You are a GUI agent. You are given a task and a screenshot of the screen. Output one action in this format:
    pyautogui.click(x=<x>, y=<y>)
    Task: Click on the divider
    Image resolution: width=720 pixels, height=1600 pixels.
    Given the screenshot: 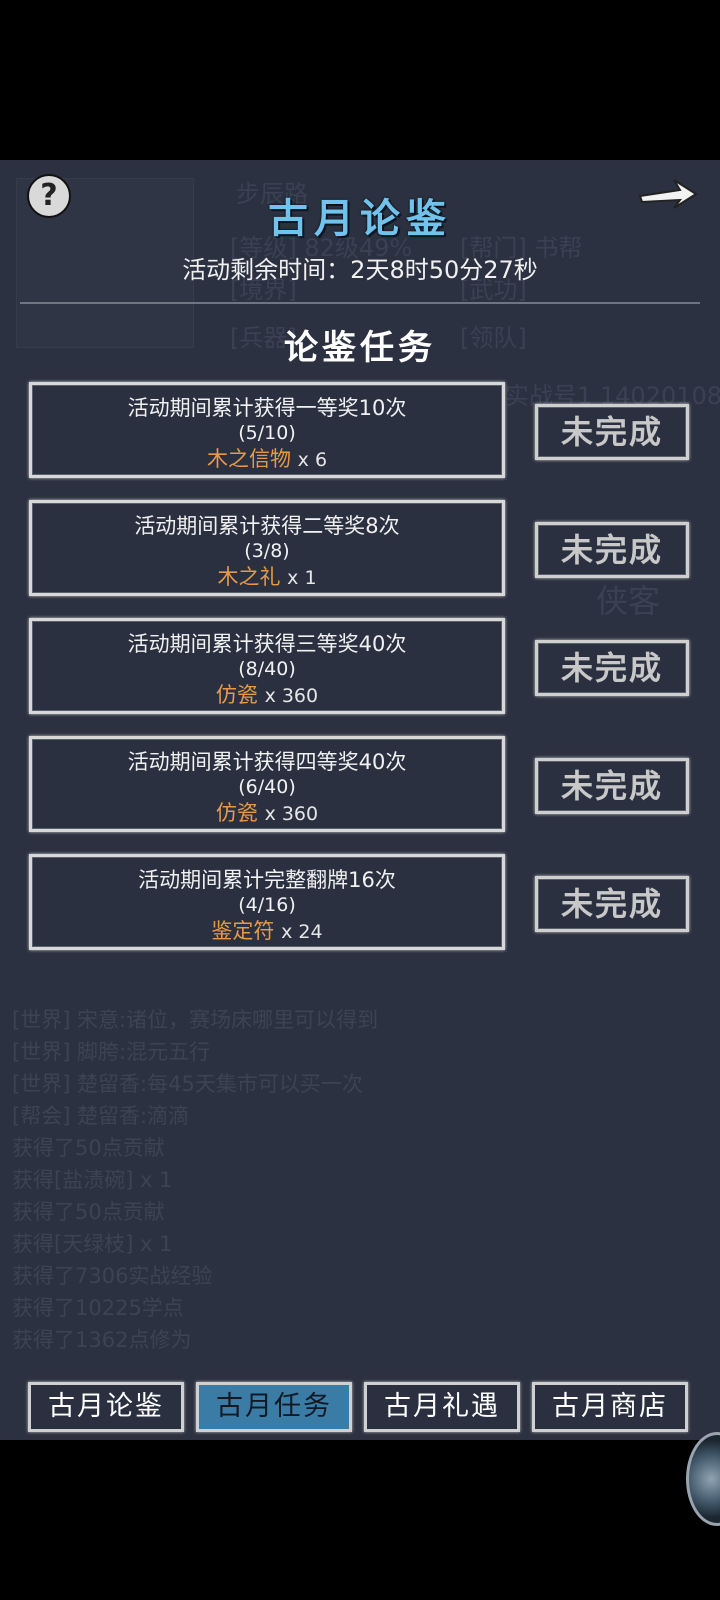 What is the action you would take?
    pyautogui.click(x=360, y=303)
    